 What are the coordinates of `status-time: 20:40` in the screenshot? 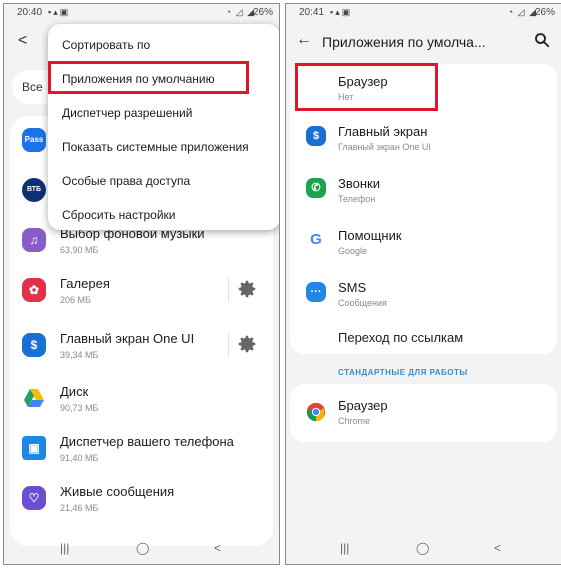 It's located at (30, 12).